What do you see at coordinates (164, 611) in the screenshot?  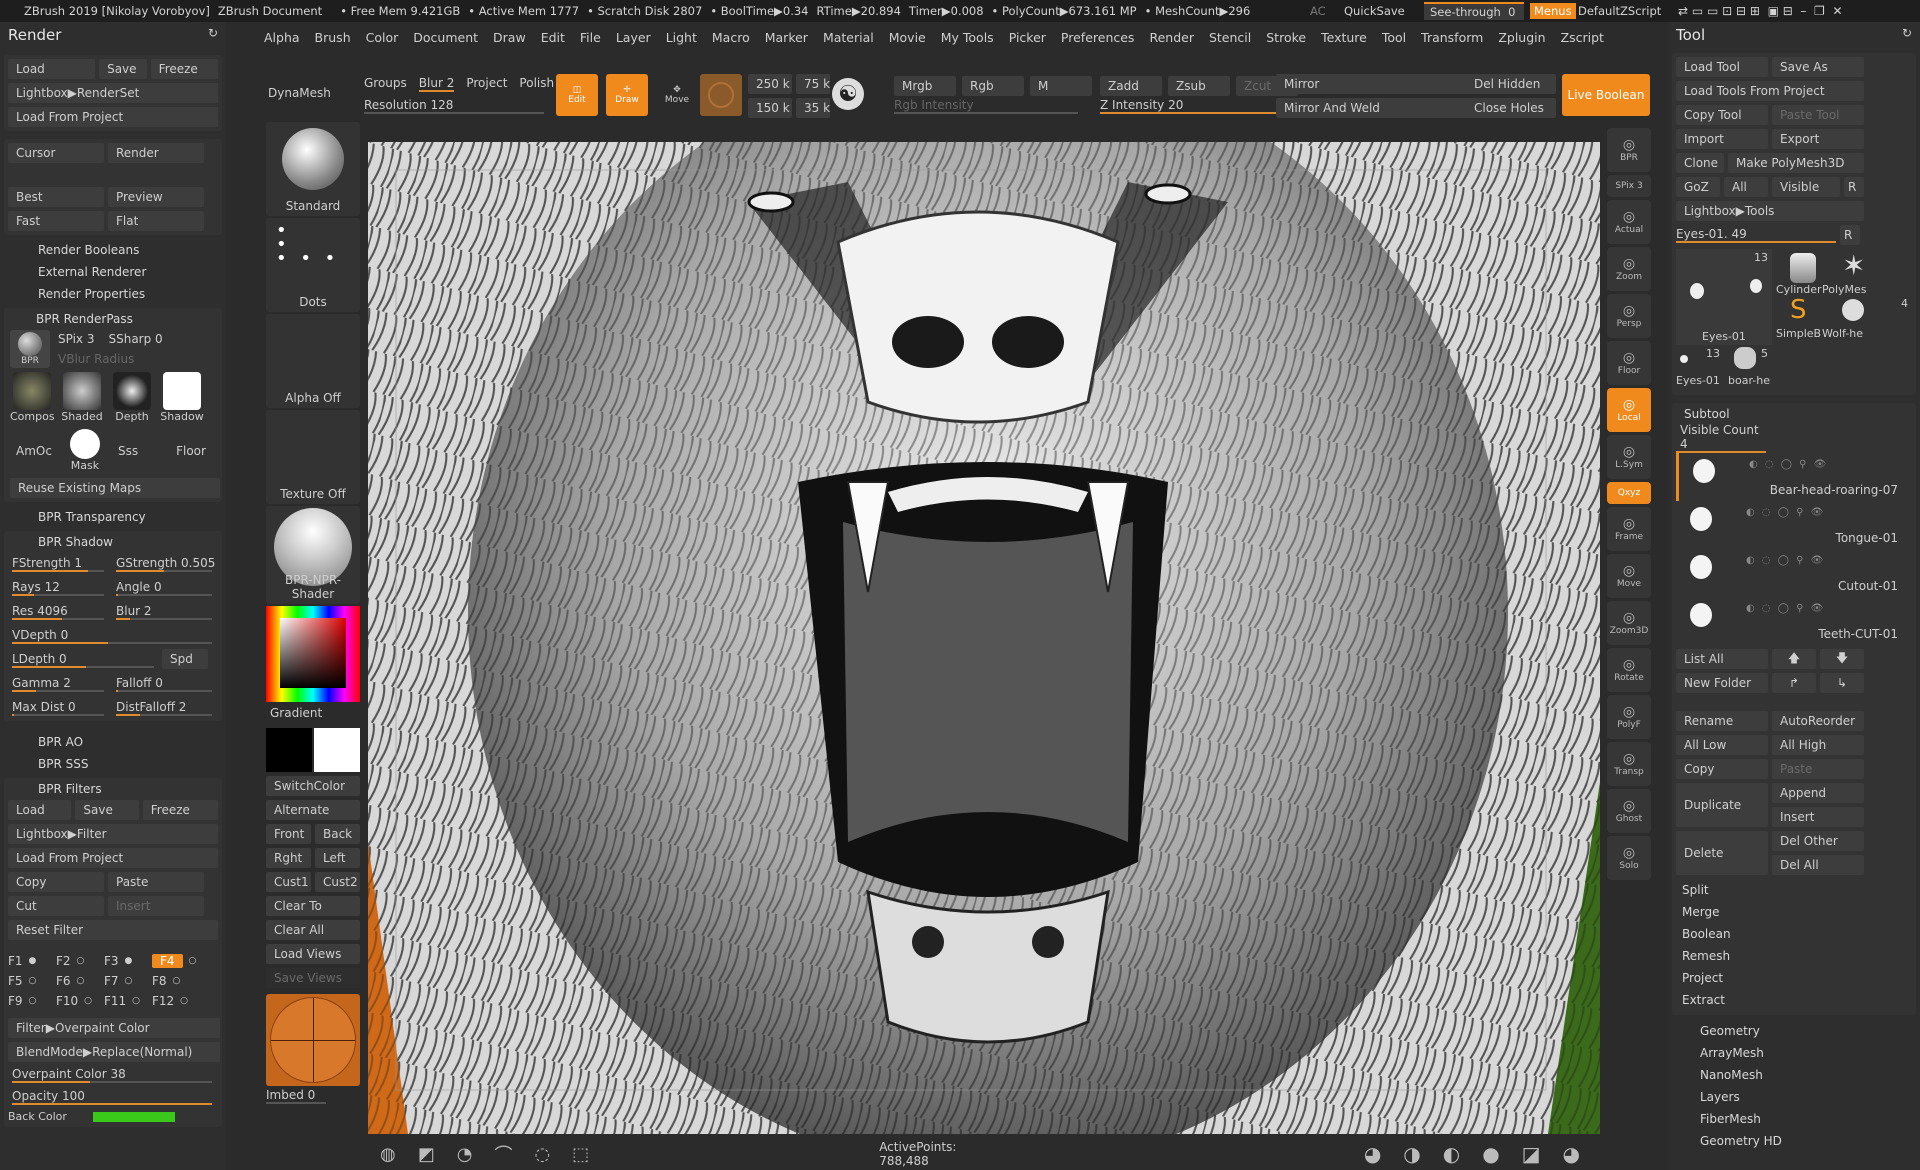 I see `blur-slider: Blur 2` at bounding box center [164, 611].